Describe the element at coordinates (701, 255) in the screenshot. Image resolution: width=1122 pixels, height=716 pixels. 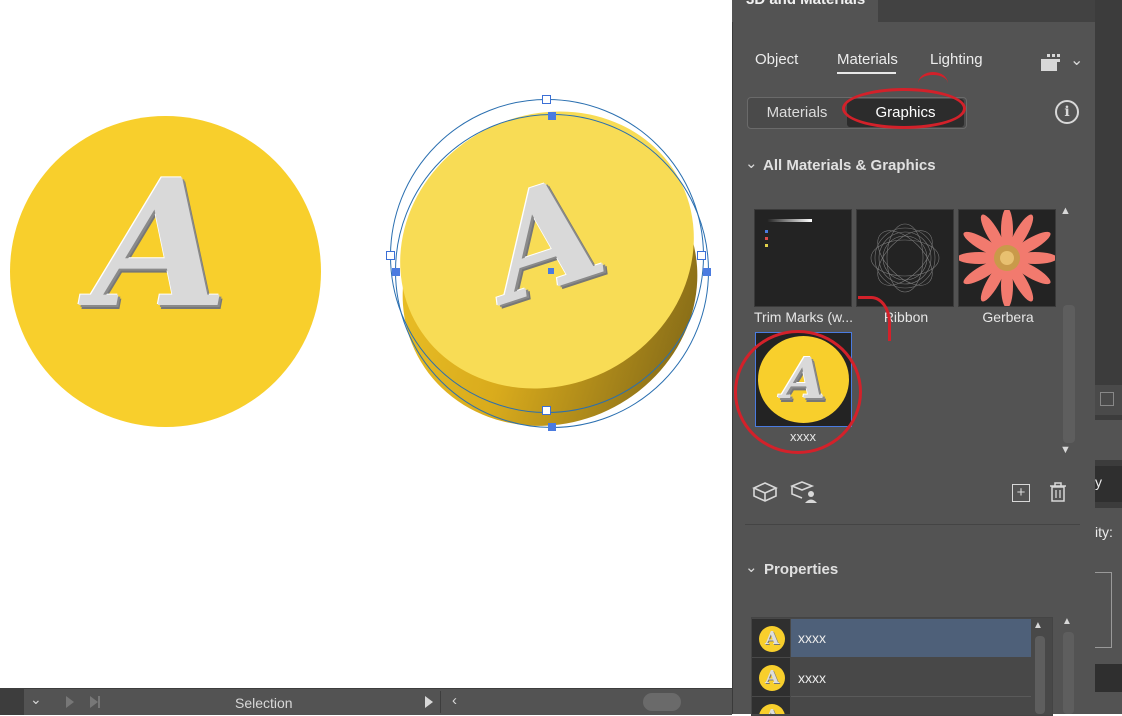
I see `selection-handle-right` at that location.